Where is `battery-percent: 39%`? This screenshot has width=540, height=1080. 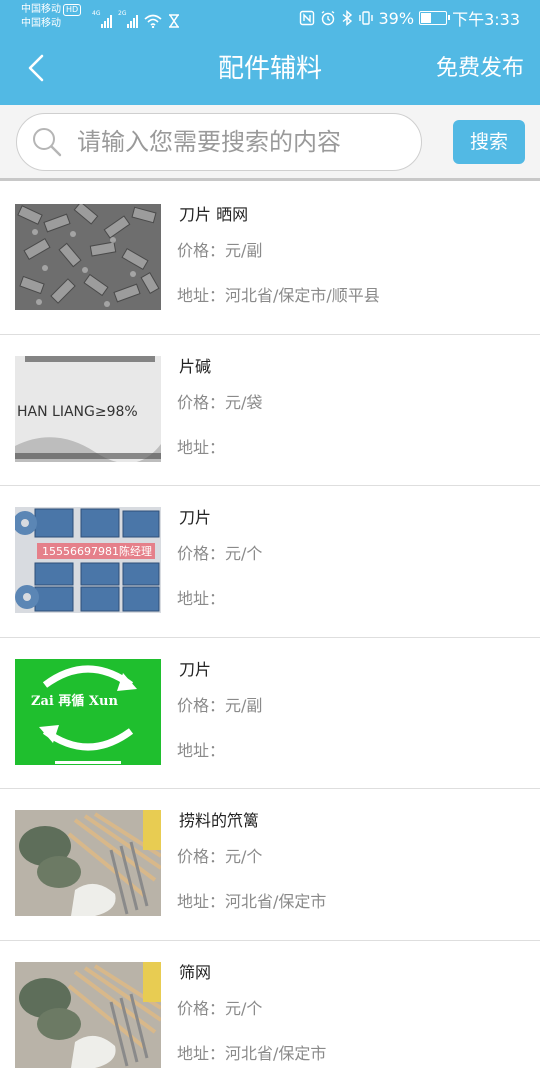
battery-percent: 39% is located at coordinates (396, 18).